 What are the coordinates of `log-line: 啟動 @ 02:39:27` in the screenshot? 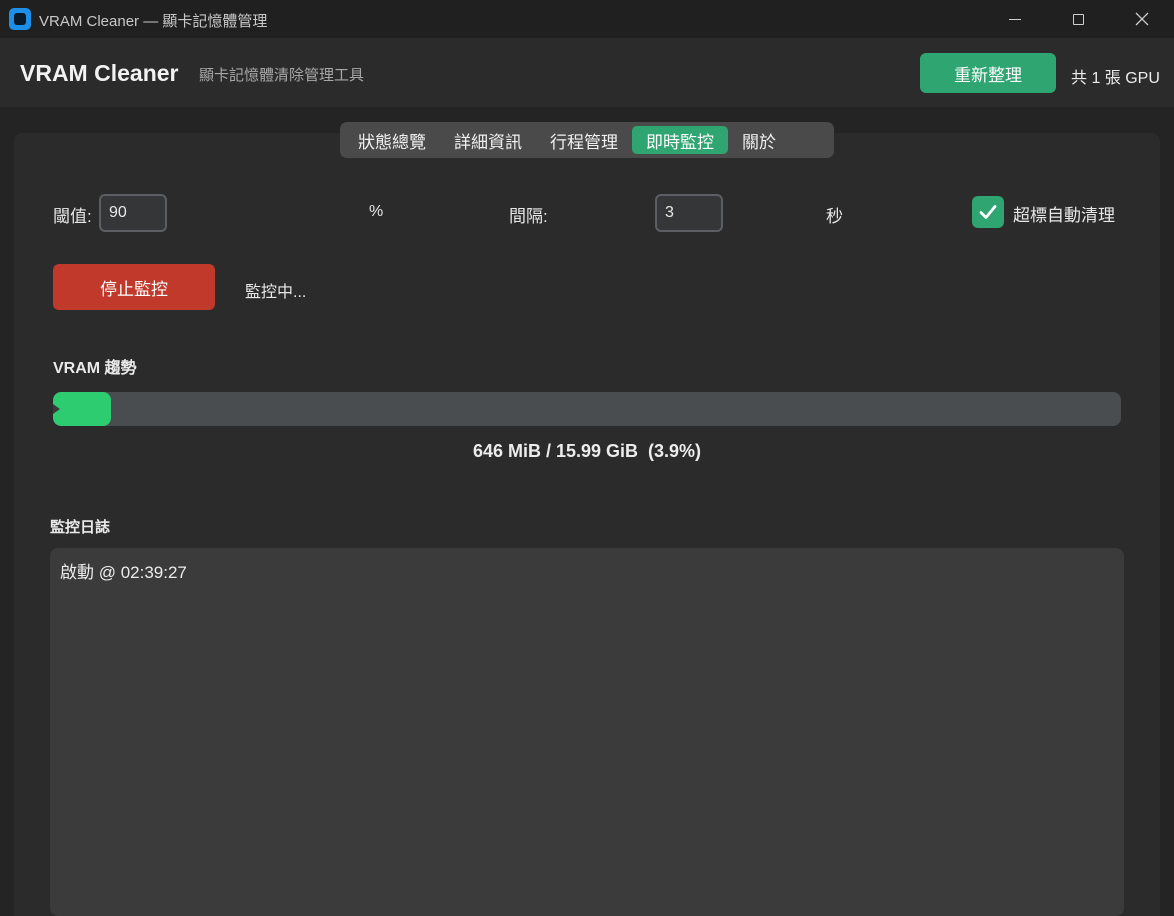 It's located at (123, 572).